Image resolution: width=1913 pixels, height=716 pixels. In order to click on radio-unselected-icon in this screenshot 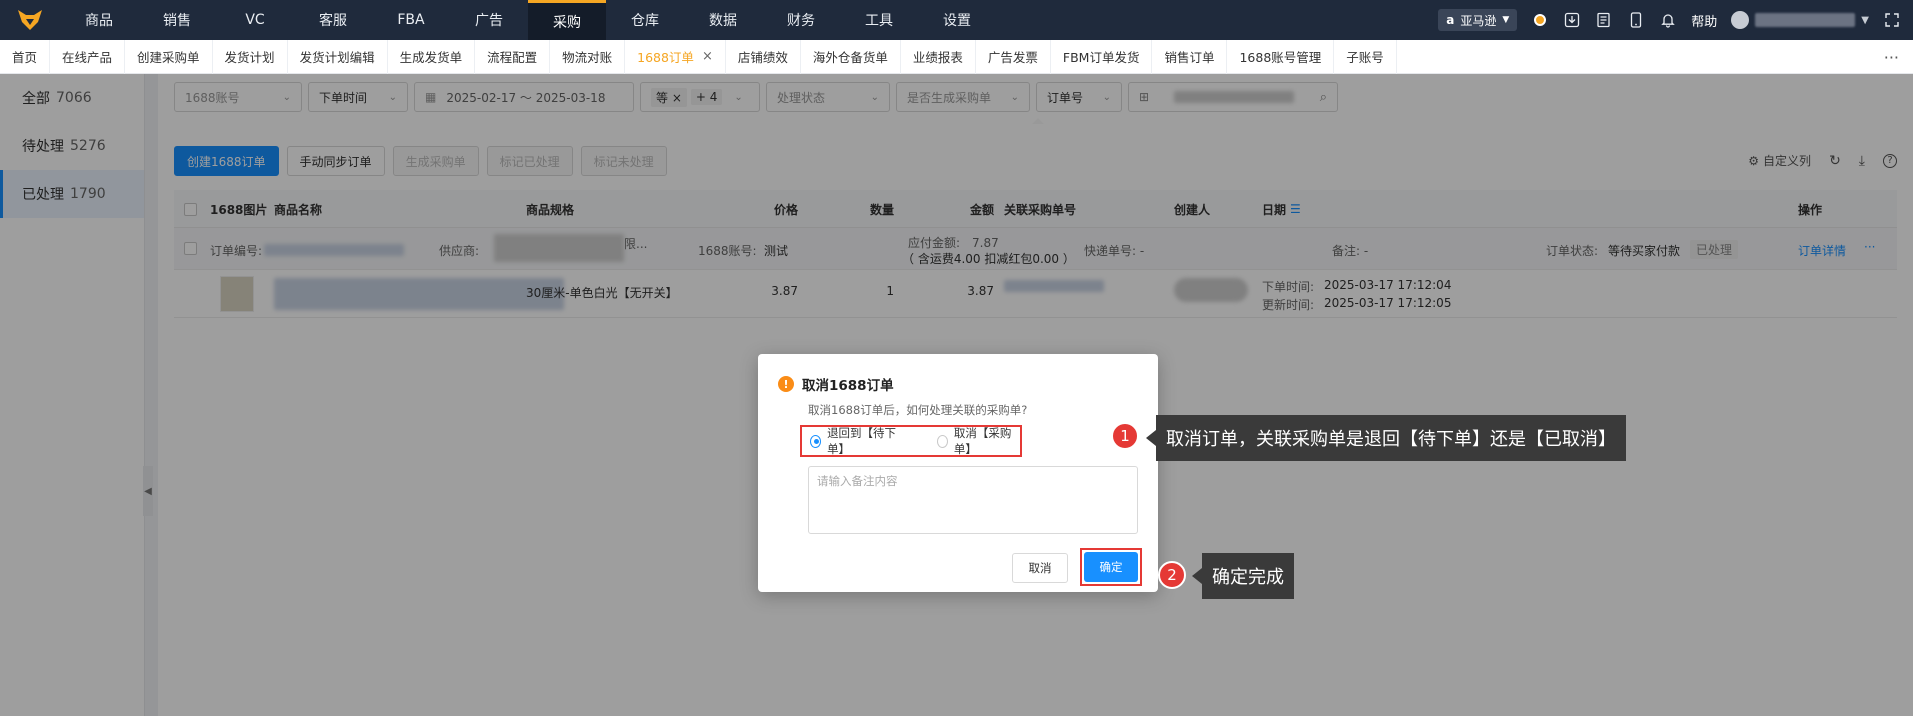, I will do `click(942, 441)`.